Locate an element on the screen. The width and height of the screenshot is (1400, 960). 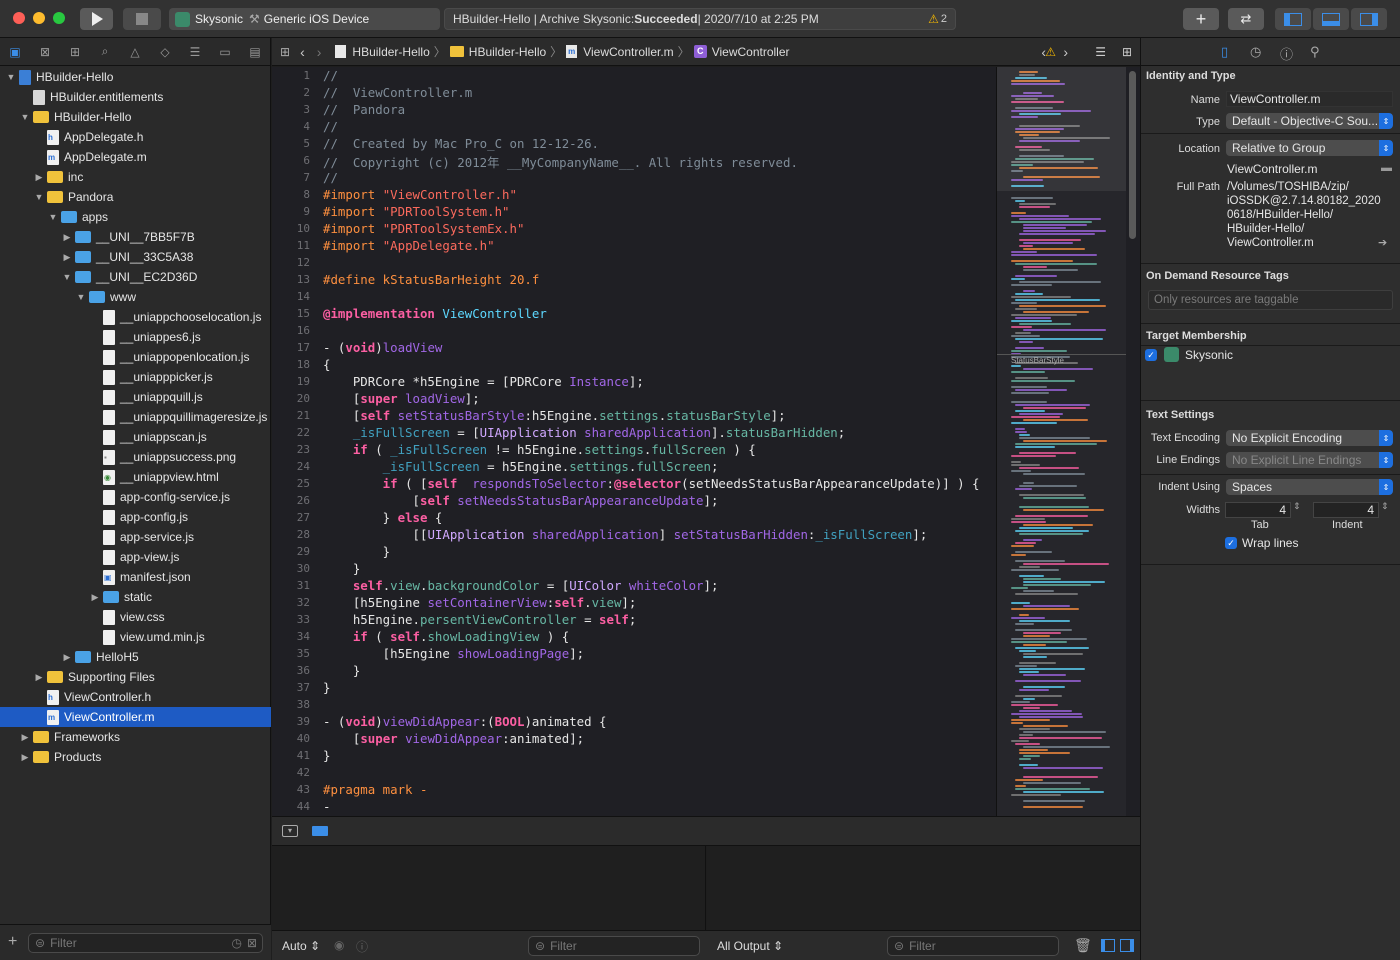
file-tree-row: m AppDelegate.m is located at coordinates (135, 157).